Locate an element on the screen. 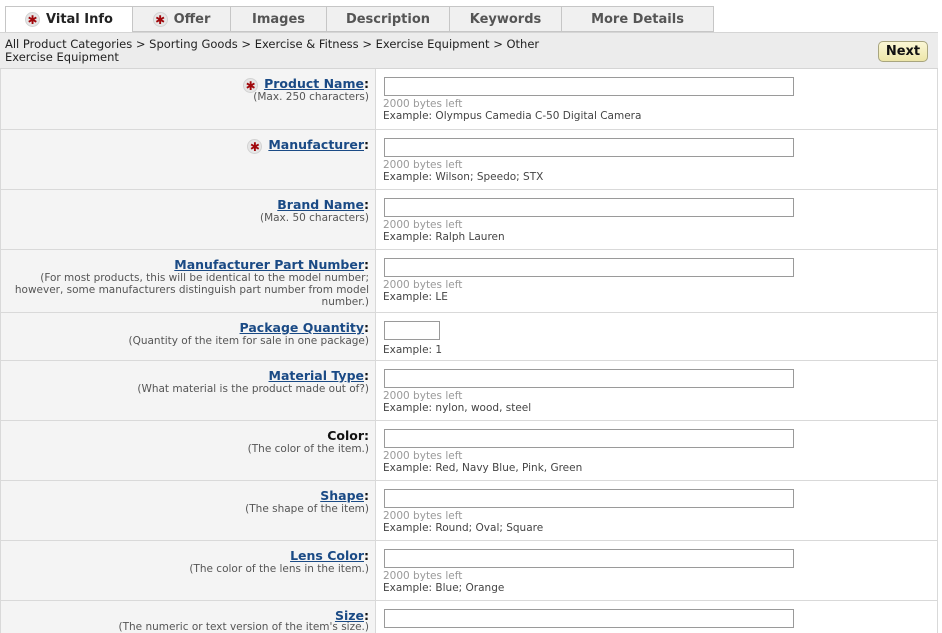 The image size is (942, 633). brand-name-input is located at coordinates (589, 207).